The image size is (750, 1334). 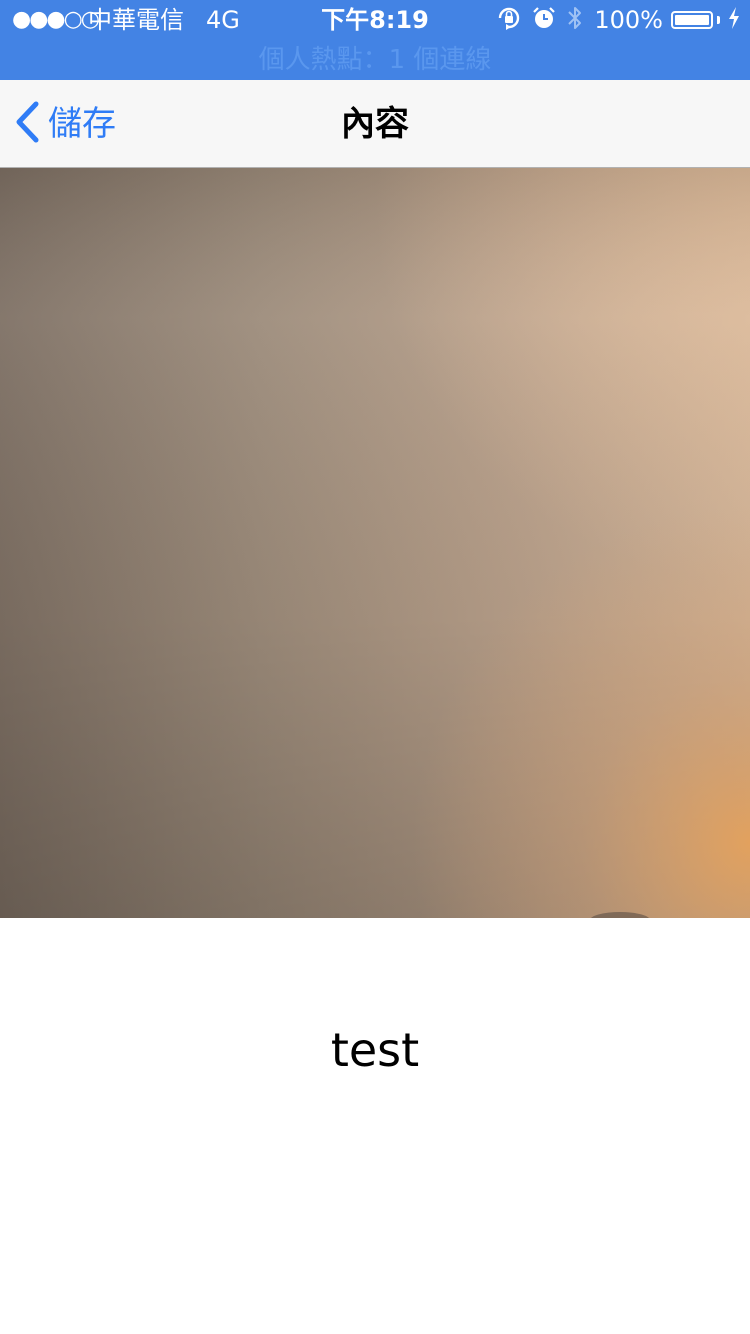 I want to click on status-row: ●●●○○ 中華電信 4G 下午8:19 100%, so click(x=375, y=20).